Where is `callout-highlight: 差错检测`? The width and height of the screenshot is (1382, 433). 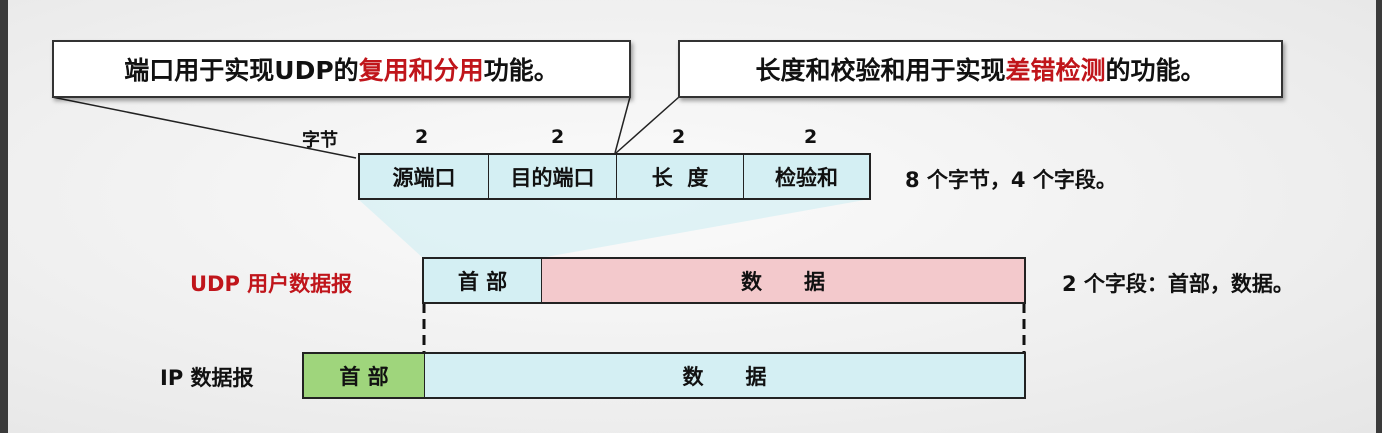 callout-highlight: 差错检测 is located at coordinates (1055, 70).